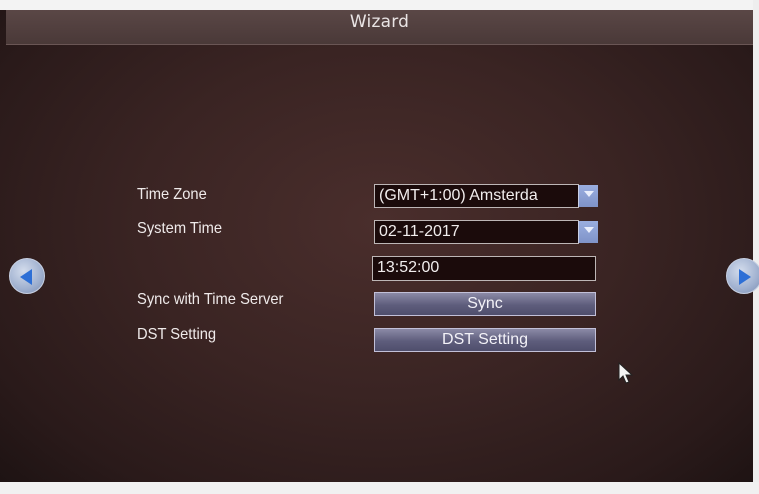 This screenshot has width=759, height=494. Describe the element at coordinates (172, 194) in the screenshot. I see `time-zone-label: Time Zone` at that location.